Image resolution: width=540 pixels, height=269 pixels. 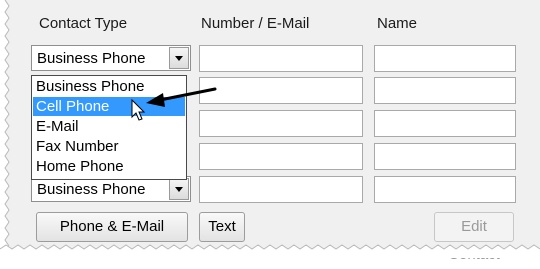 What do you see at coordinates (181, 97) in the screenshot?
I see `annotation-arrow-icon` at bounding box center [181, 97].